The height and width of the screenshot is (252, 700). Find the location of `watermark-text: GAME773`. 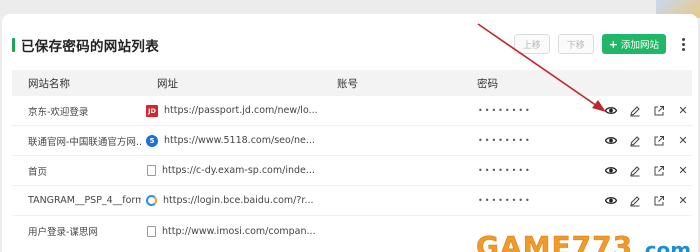

watermark-text: GAME773 is located at coordinates (555, 241).